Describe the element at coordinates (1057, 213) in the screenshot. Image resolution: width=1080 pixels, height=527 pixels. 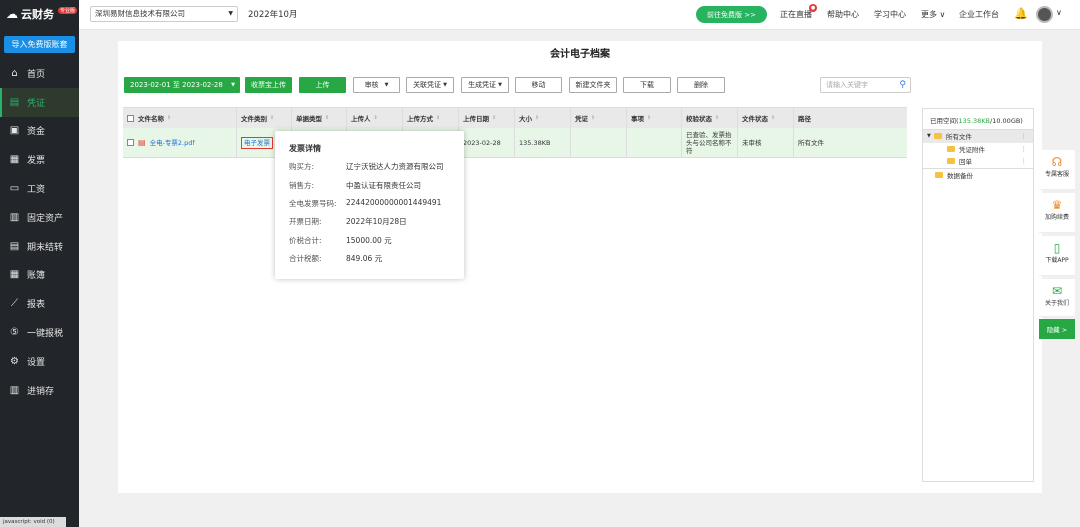
I see `renewal-widget: ♛ 加购续费` at that location.